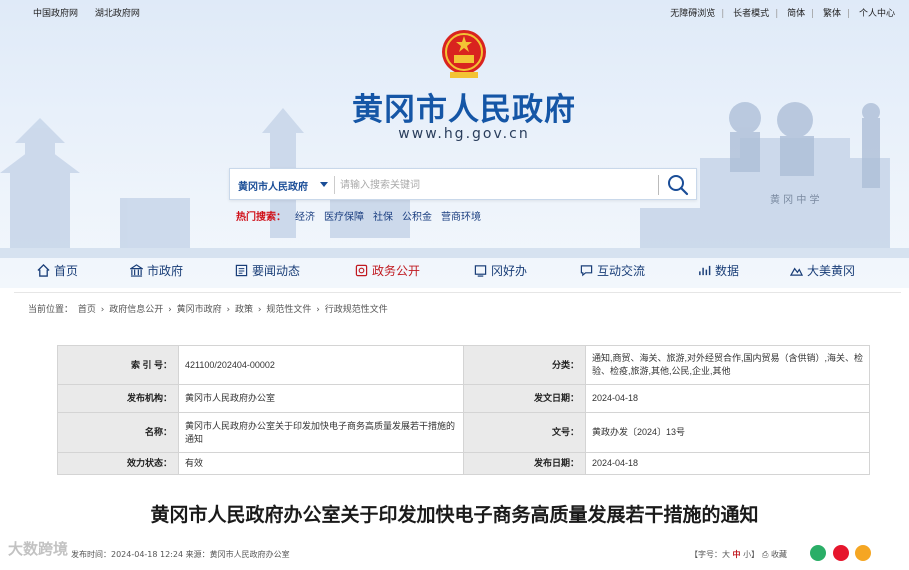 This screenshot has height=570, width=909. Describe the element at coordinates (156, 270) in the screenshot. I see `nav-city-government: 市政府` at that location.